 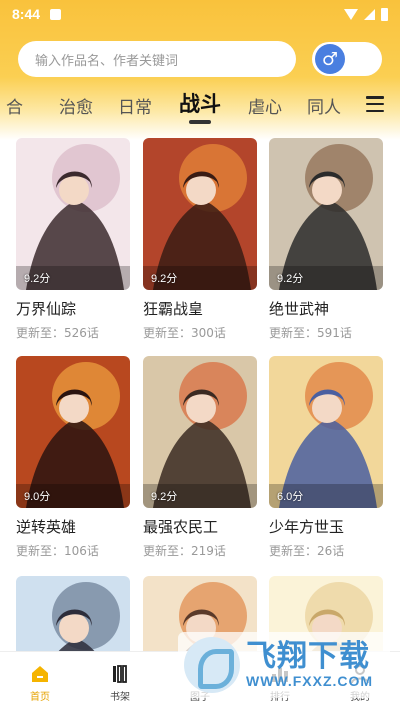 What do you see at coordinates (14, 105) in the screenshot?
I see `tab-combined: 合` at bounding box center [14, 105].